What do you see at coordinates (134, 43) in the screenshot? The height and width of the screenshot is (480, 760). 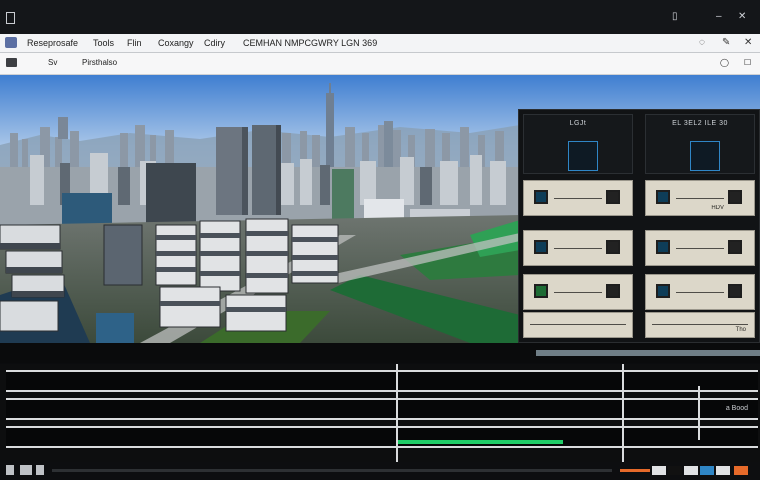 I see `menu-item-2: Flin` at bounding box center [134, 43].